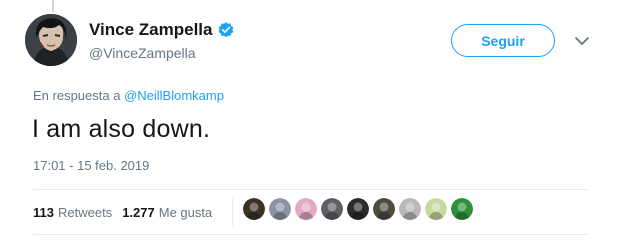  What do you see at coordinates (142, 53) in the screenshot?
I see `author-handle: @VinceZampella` at bounding box center [142, 53].